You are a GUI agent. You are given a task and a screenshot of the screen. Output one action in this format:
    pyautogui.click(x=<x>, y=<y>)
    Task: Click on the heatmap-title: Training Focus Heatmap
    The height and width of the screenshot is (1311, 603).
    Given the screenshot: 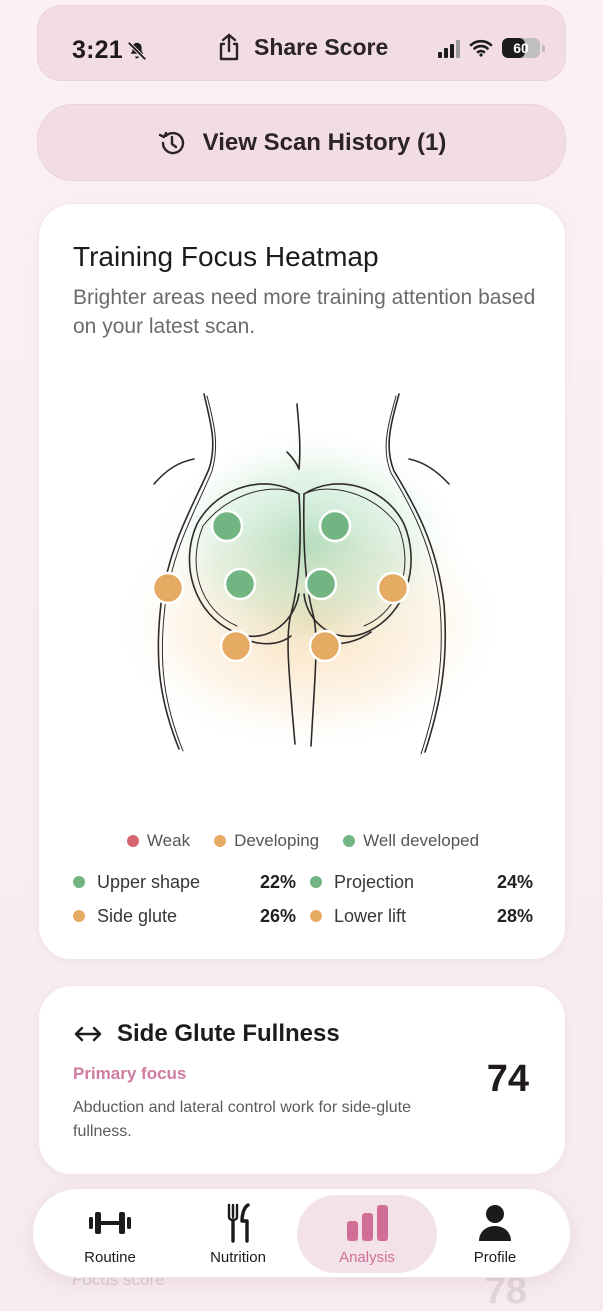 What is the action you would take?
    pyautogui.click(x=226, y=256)
    